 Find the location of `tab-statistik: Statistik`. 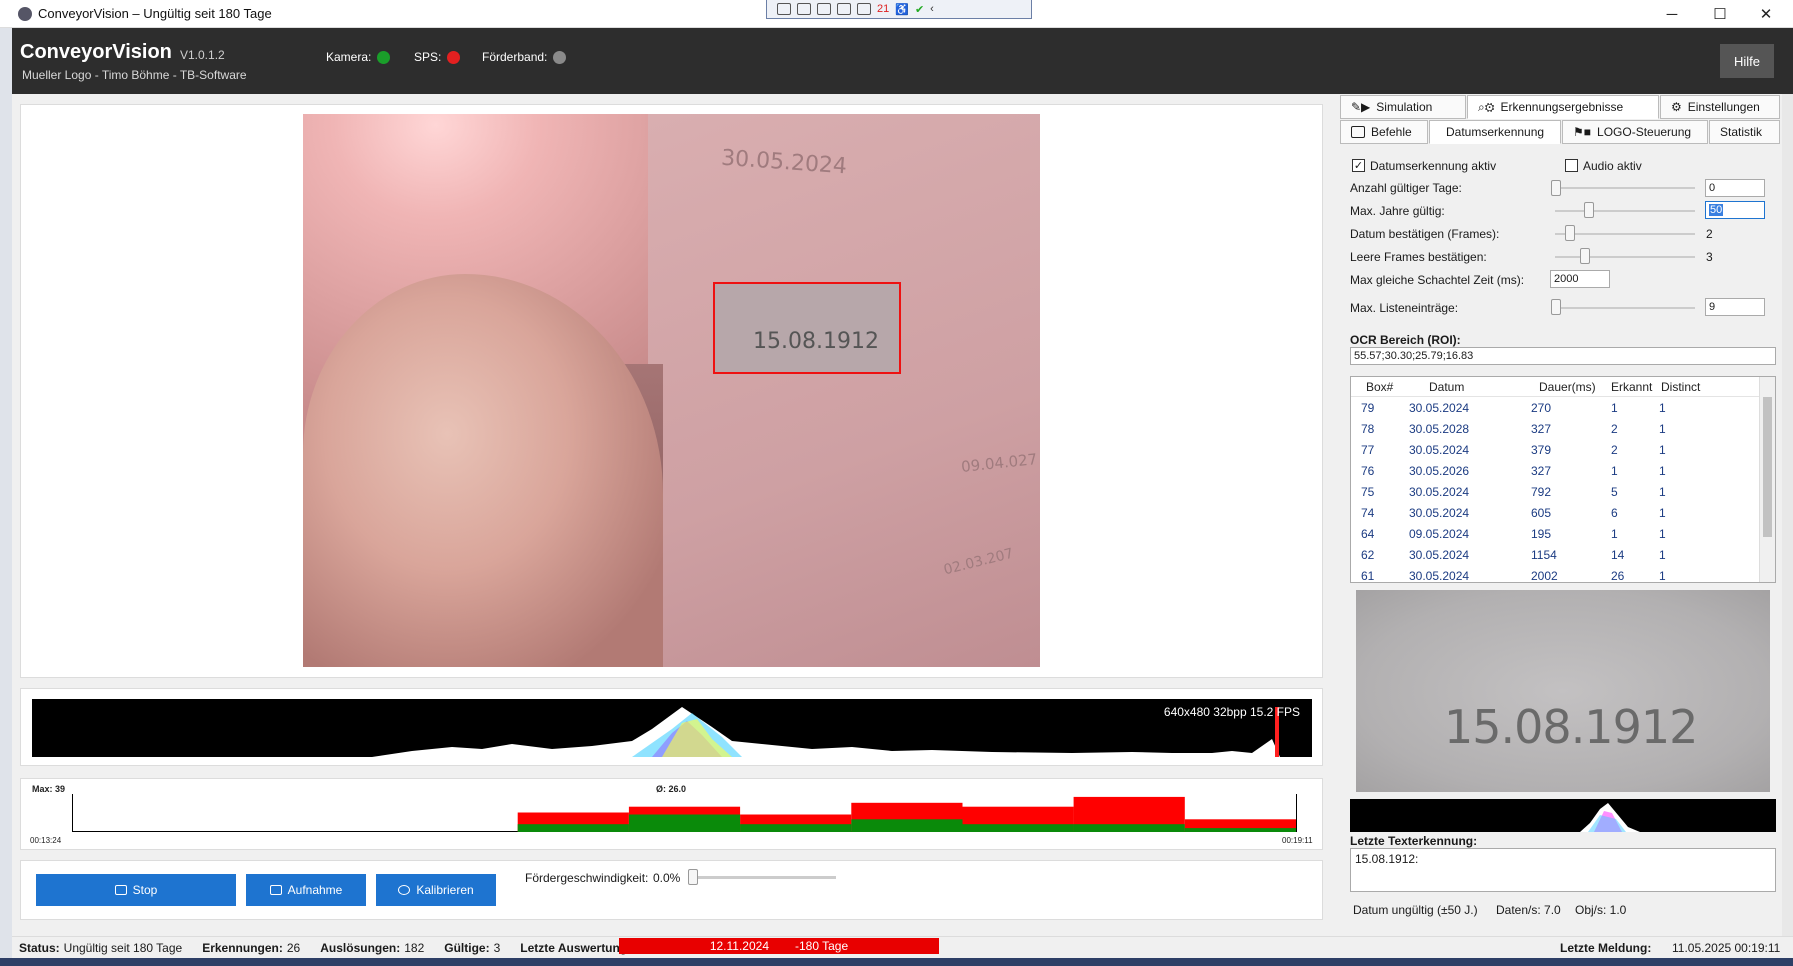

tab-statistik: Statistik is located at coordinates (1744, 132).